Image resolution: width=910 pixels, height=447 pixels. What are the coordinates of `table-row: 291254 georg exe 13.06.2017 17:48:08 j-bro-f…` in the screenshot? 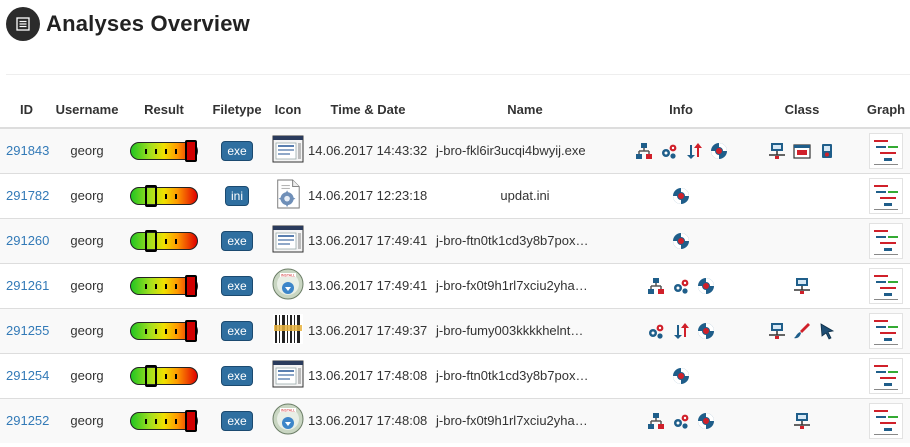 It's located at (455, 375).